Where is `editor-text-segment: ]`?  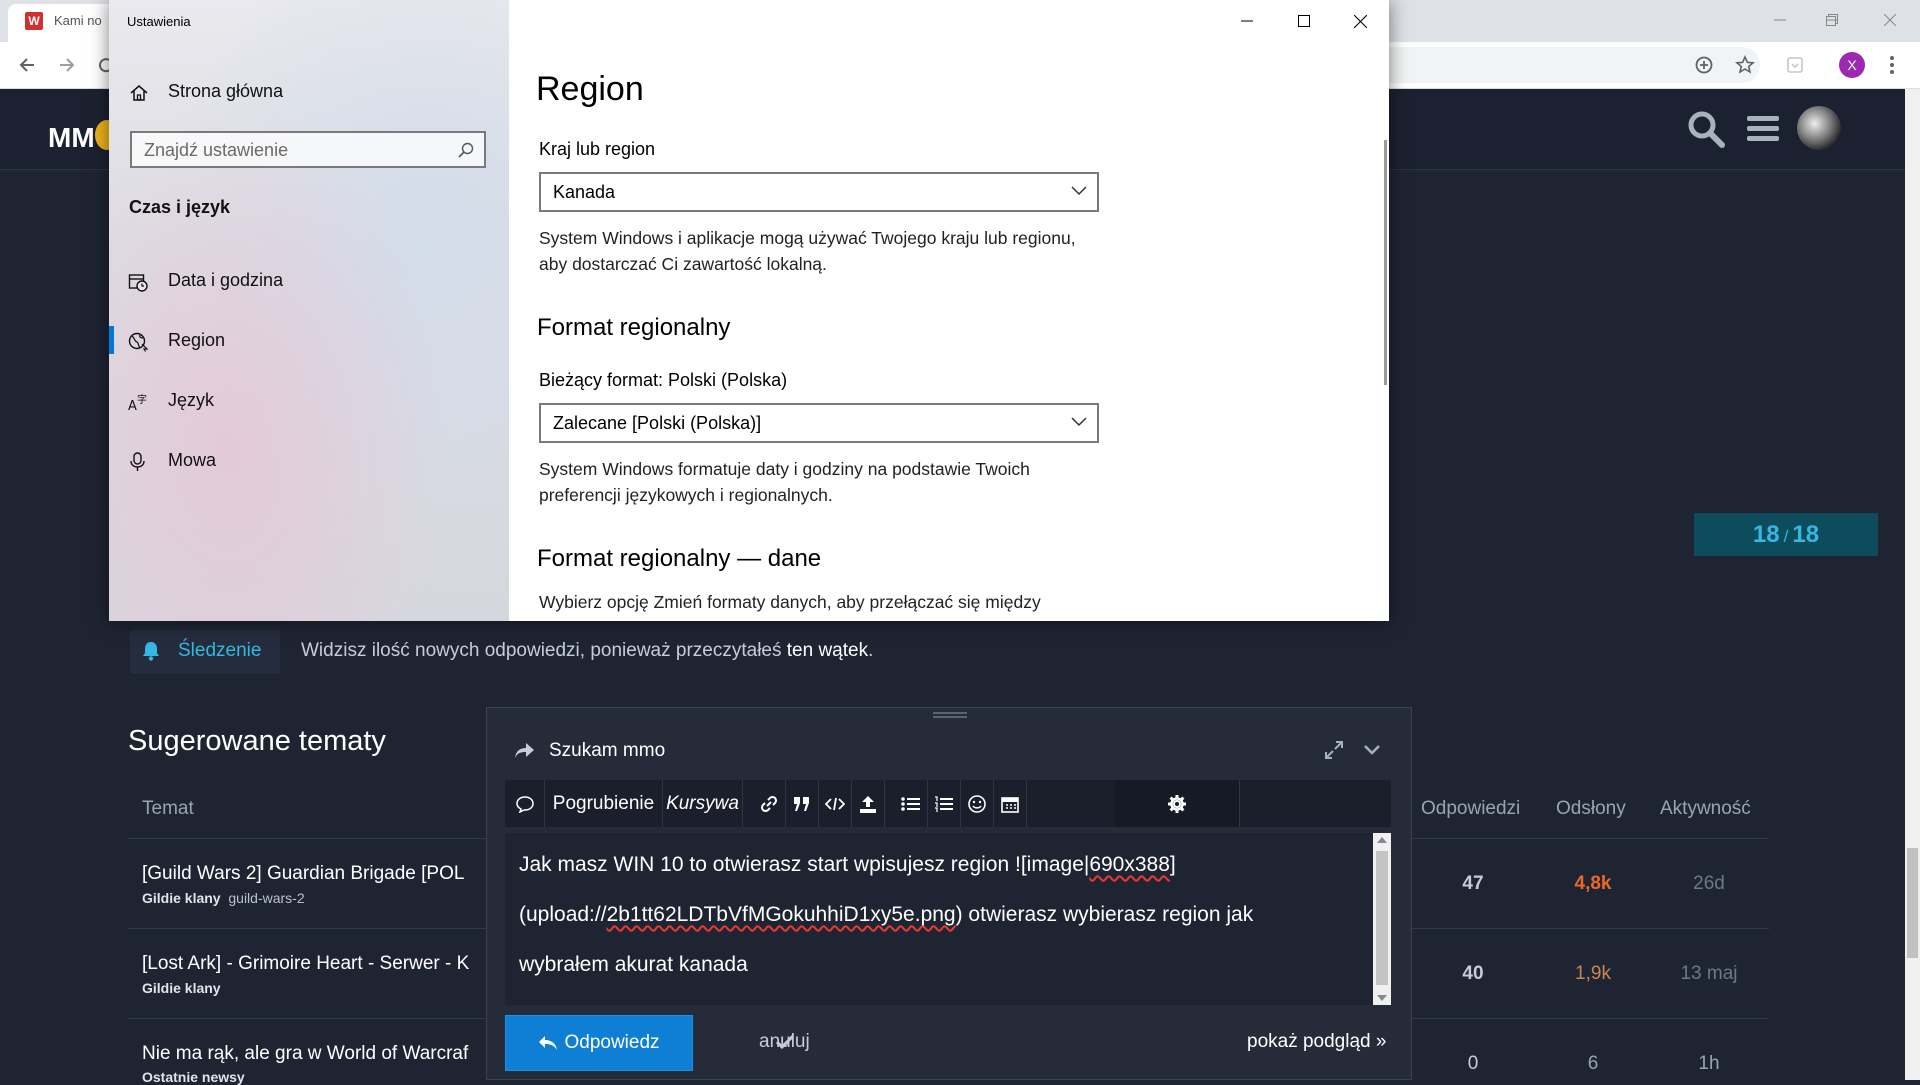
editor-text-segment: ] is located at coordinates (1172, 864).